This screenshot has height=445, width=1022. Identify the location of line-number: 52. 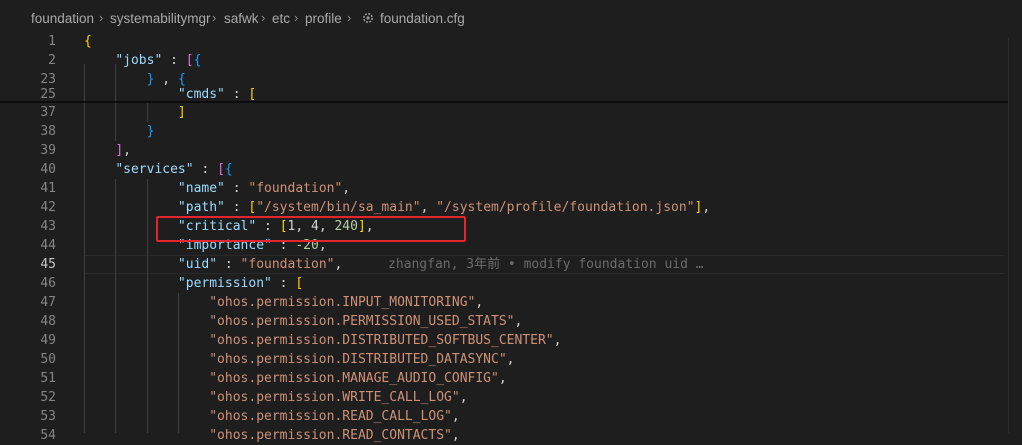
(48, 397).